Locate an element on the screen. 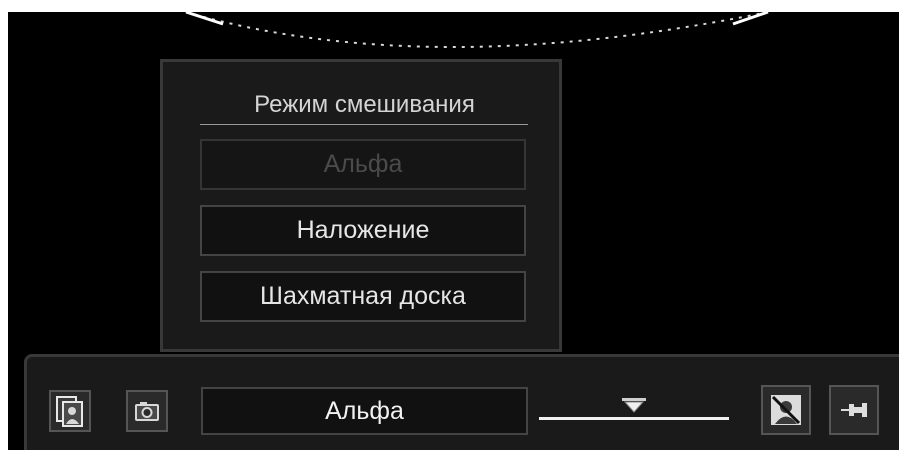 The height and width of the screenshot is (450, 899). blend-option-alpha: Альфа is located at coordinates (363, 164).